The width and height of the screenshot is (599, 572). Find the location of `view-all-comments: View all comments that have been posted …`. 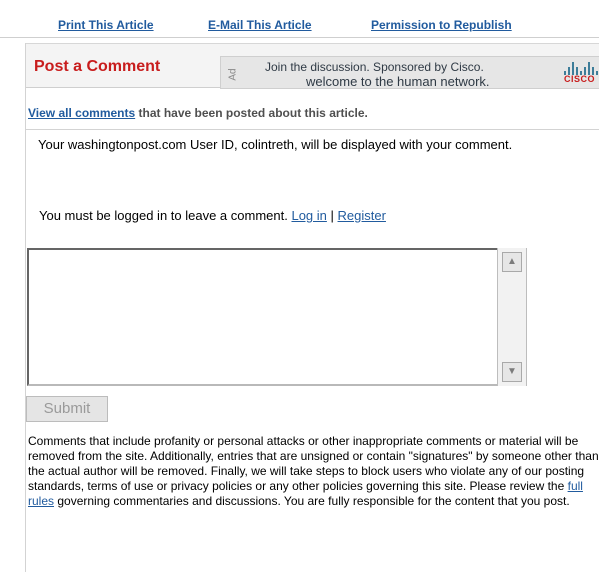

view-all-comments: View all comments that have been posted … is located at coordinates (198, 113).